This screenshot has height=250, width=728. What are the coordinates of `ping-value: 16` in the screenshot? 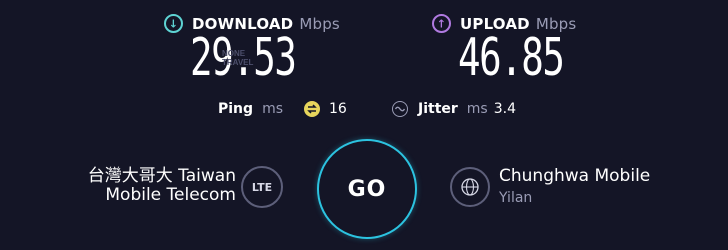 It's located at (338, 109).